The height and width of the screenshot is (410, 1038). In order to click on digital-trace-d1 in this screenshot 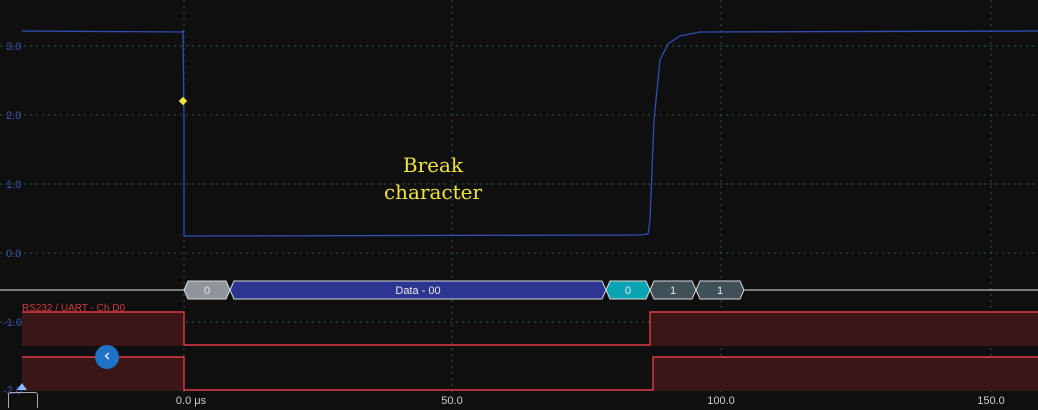, I will do `click(530, 373)`.